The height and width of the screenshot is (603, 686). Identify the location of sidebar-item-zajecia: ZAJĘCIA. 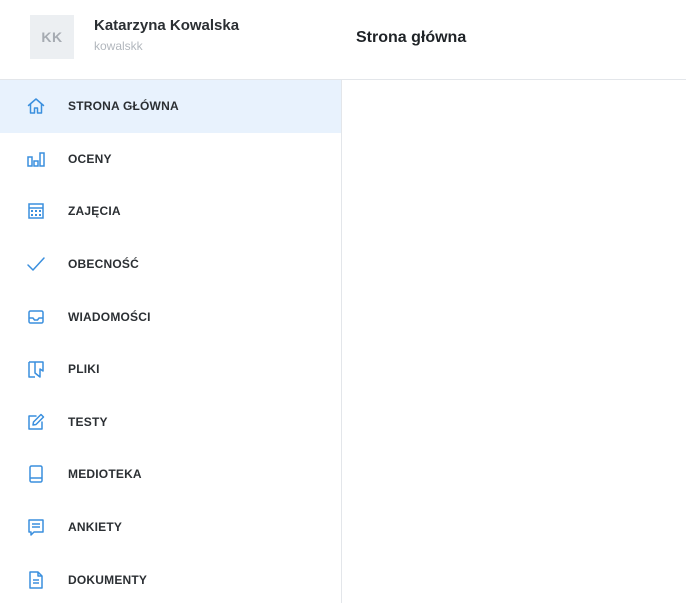
(170, 211).